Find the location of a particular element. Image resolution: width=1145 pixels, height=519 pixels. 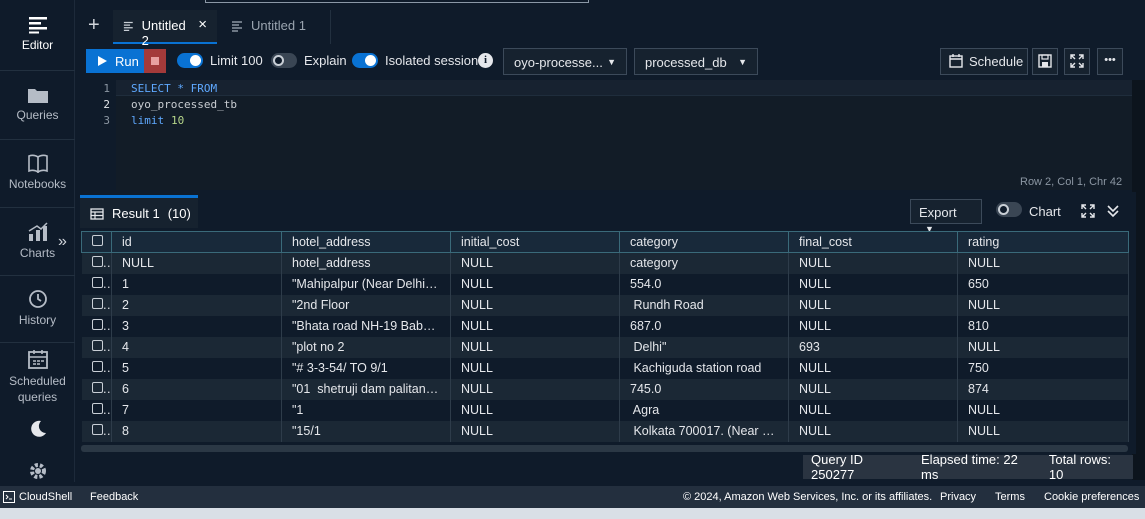

new-tab-button: + is located at coordinates (94, 25).